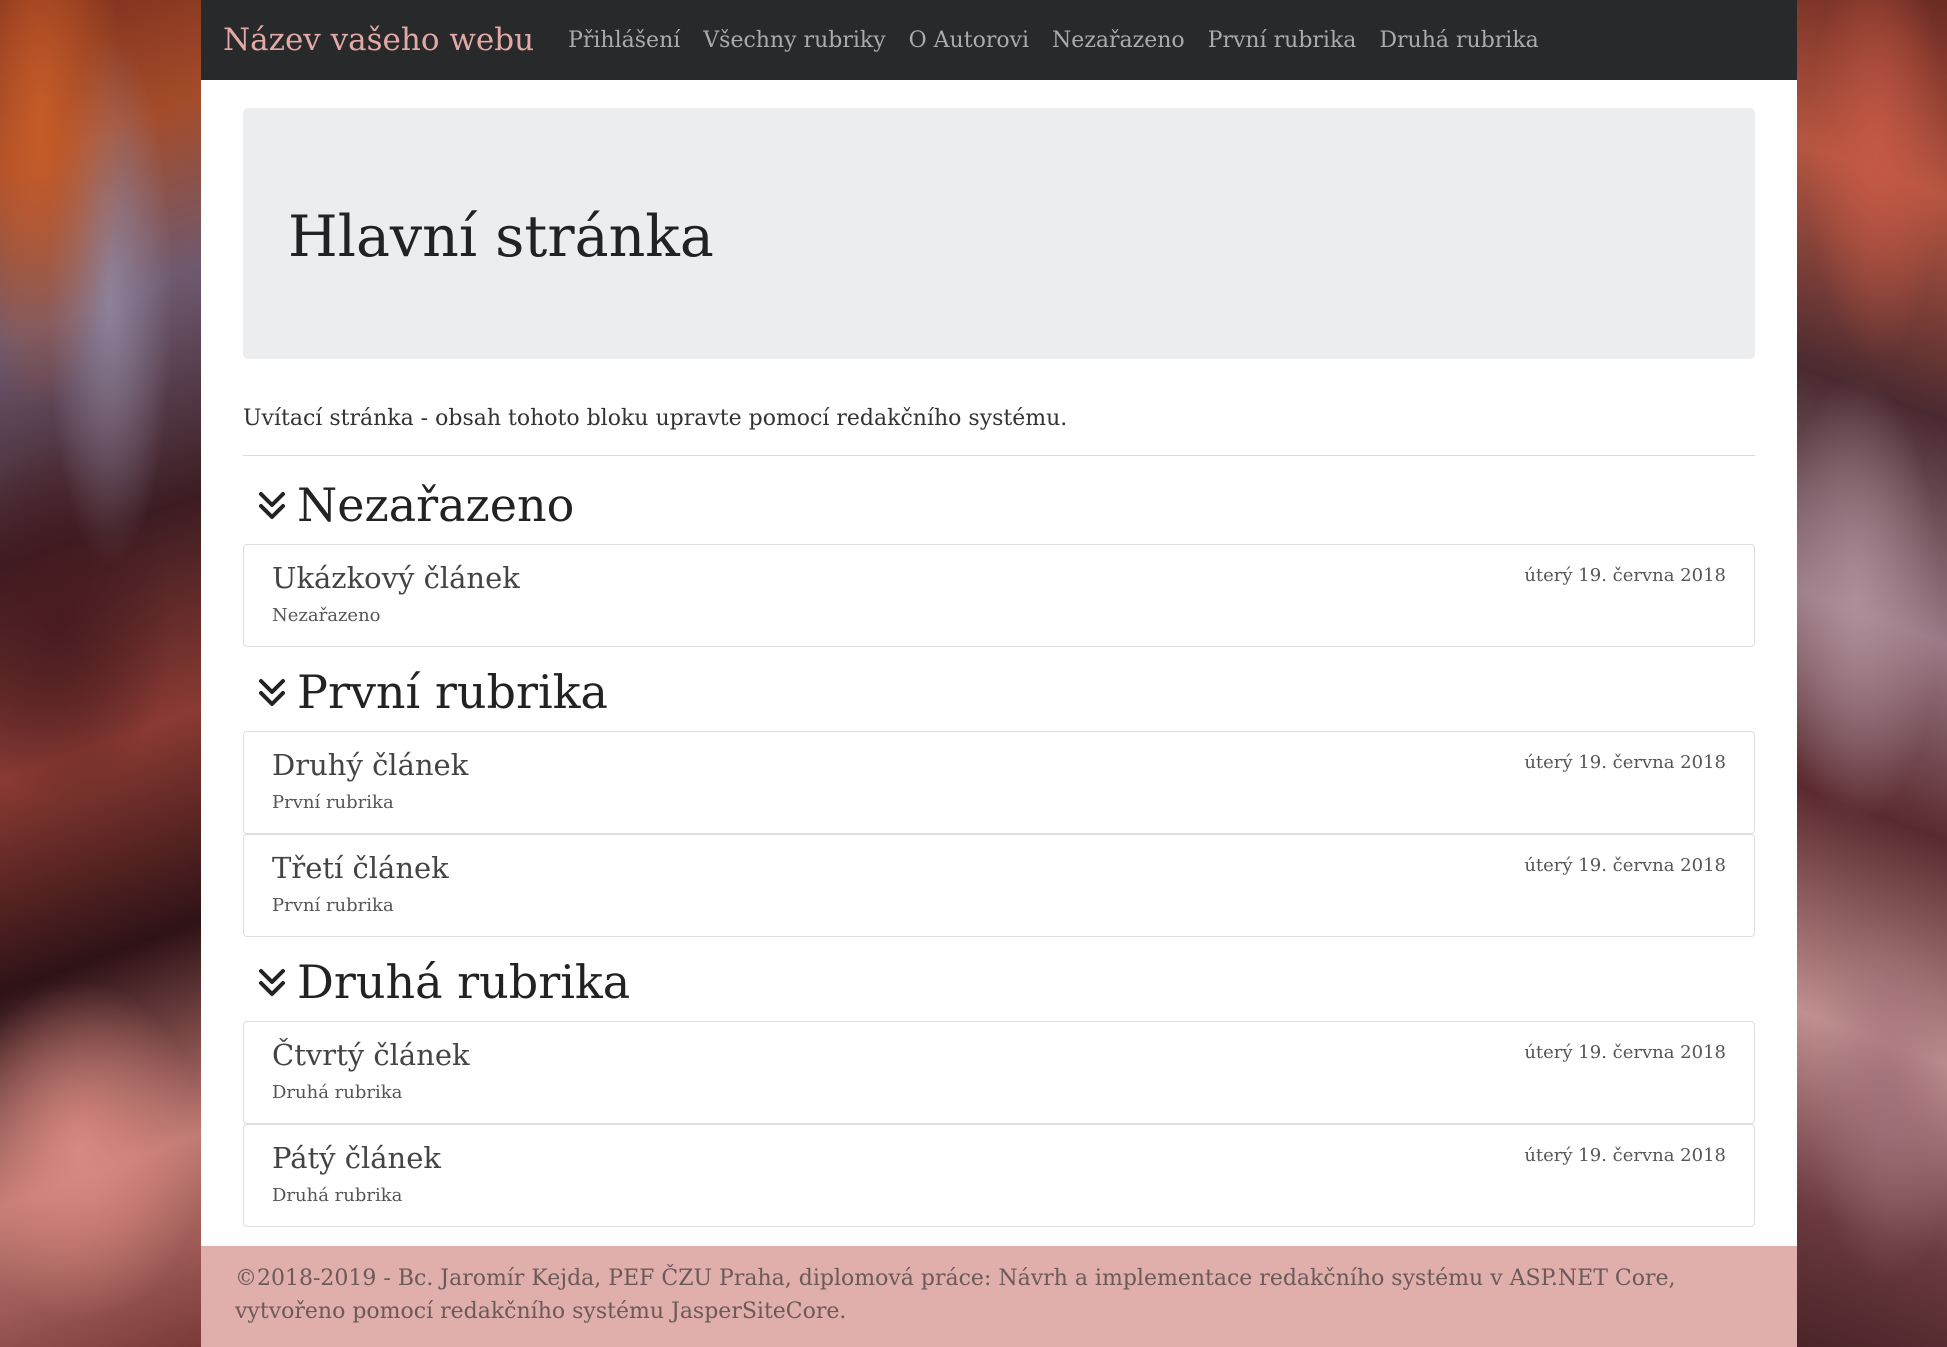  I want to click on nav-item-first-category: První rubrika, so click(1282, 40).